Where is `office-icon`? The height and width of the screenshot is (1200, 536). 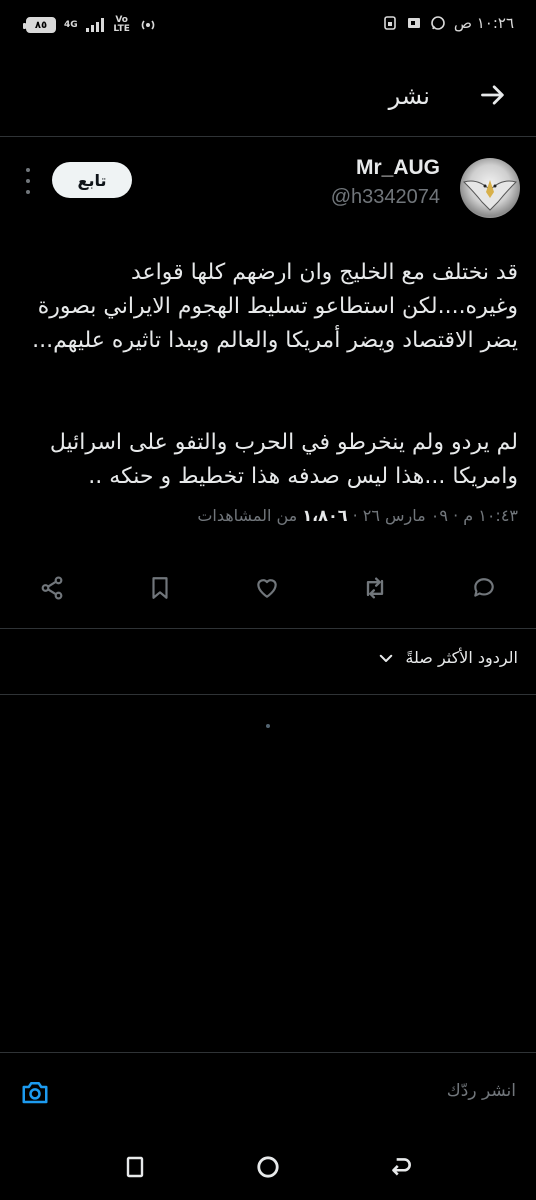 office-icon is located at coordinates (413, 23).